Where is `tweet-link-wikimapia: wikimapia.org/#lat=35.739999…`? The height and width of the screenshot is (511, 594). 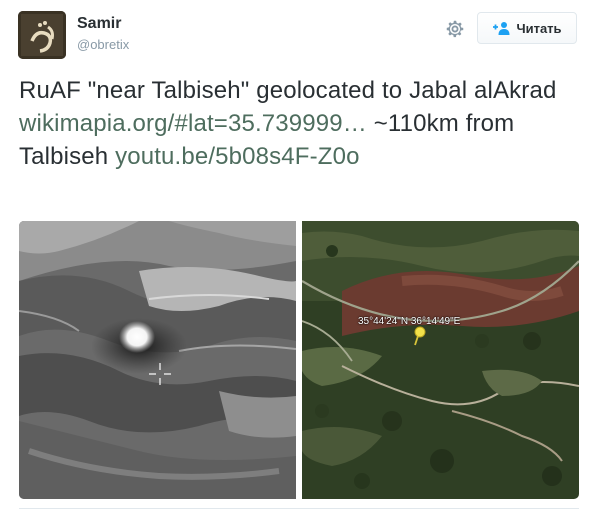 tweet-link-wikimapia: wikimapia.org/#lat=35.739999… is located at coordinates (193, 123).